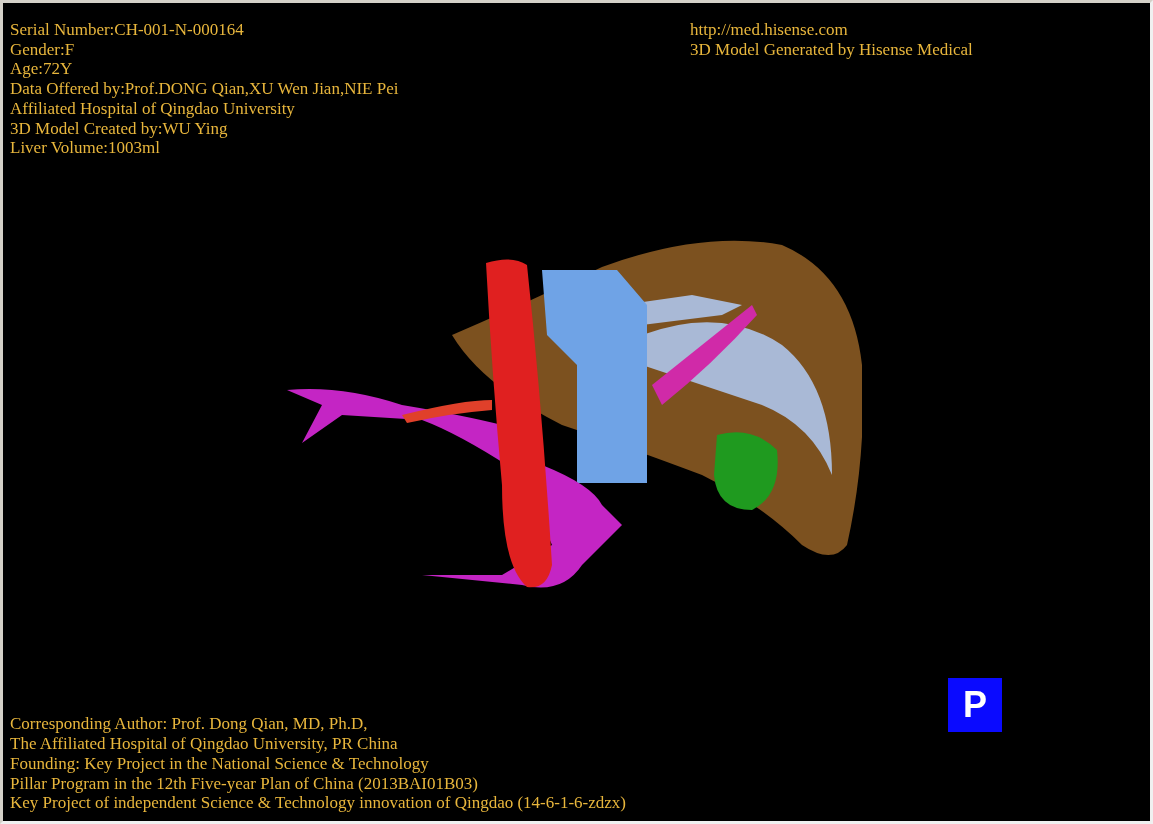  I want to click on vendor-info-line: http://med.hisense.com, so click(769, 30).